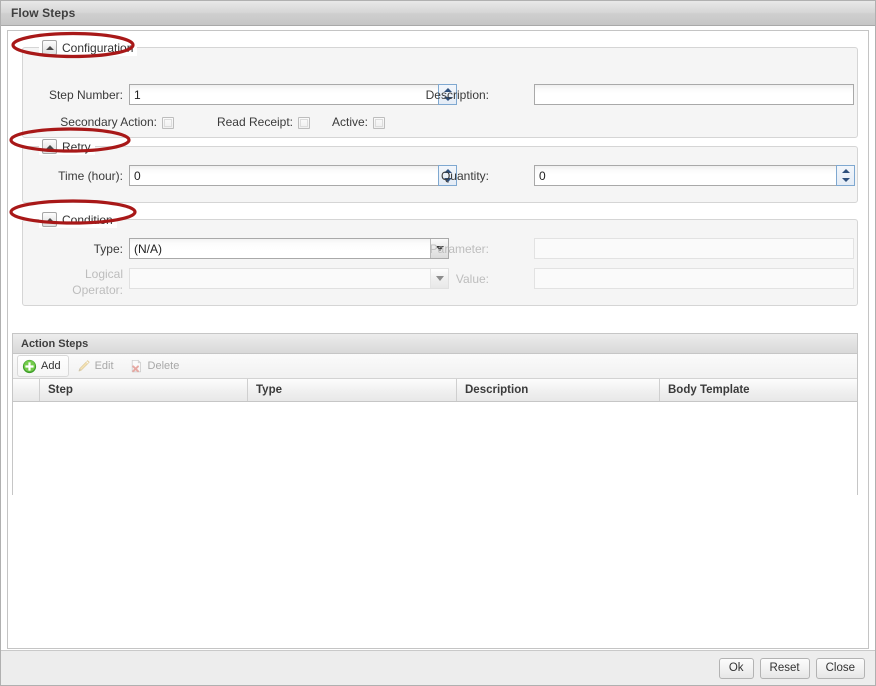 This screenshot has width=876, height=686. What do you see at coordinates (784, 668) in the screenshot?
I see `reset-button: Reset` at bounding box center [784, 668].